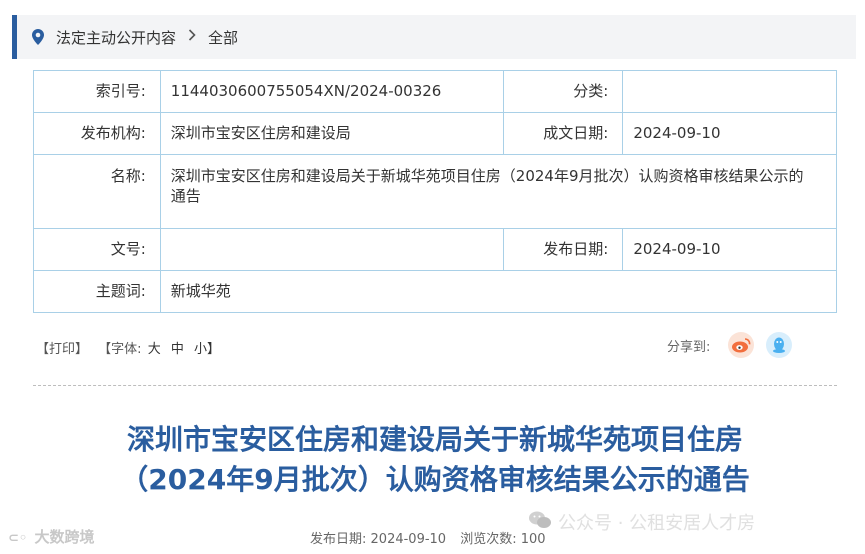 Image resolution: width=865 pixels, height=554 pixels. Describe the element at coordinates (729, 133) in the screenshot. I see `created-date-value: 2024-09-10` at that location.